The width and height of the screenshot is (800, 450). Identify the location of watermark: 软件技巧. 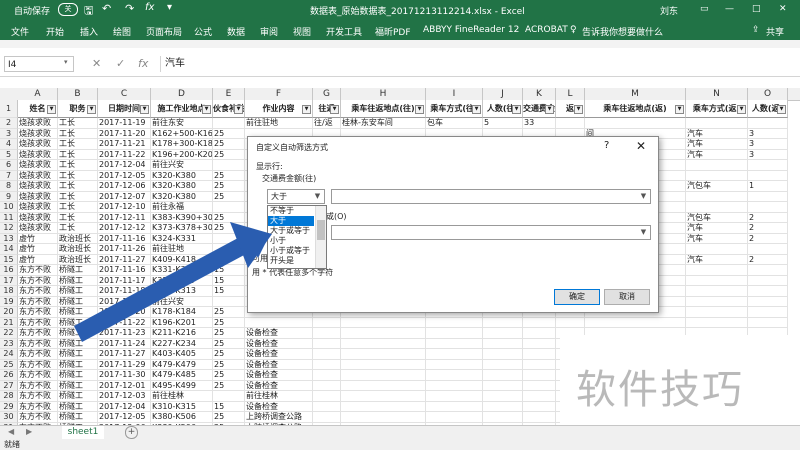
(680, 380).